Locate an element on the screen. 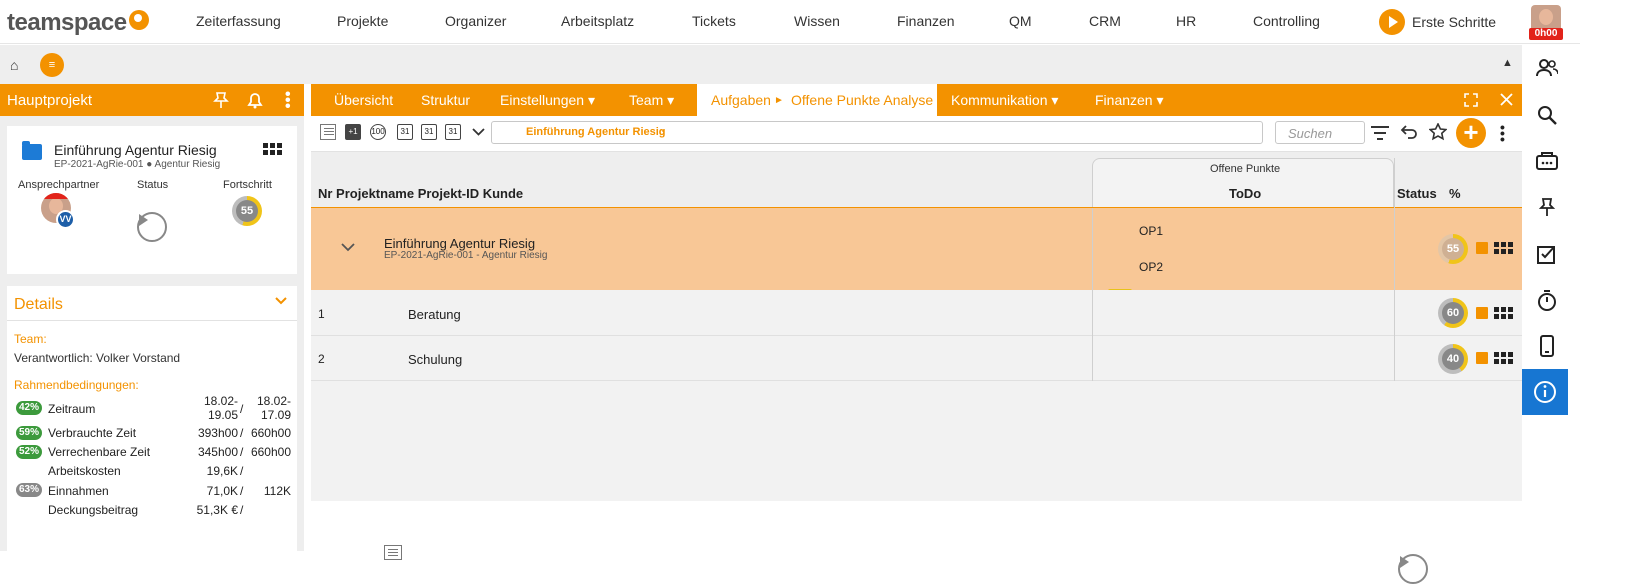 The image size is (1628, 584). tab-einstellungen: Einstellungen ▾ is located at coordinates (547, 100).